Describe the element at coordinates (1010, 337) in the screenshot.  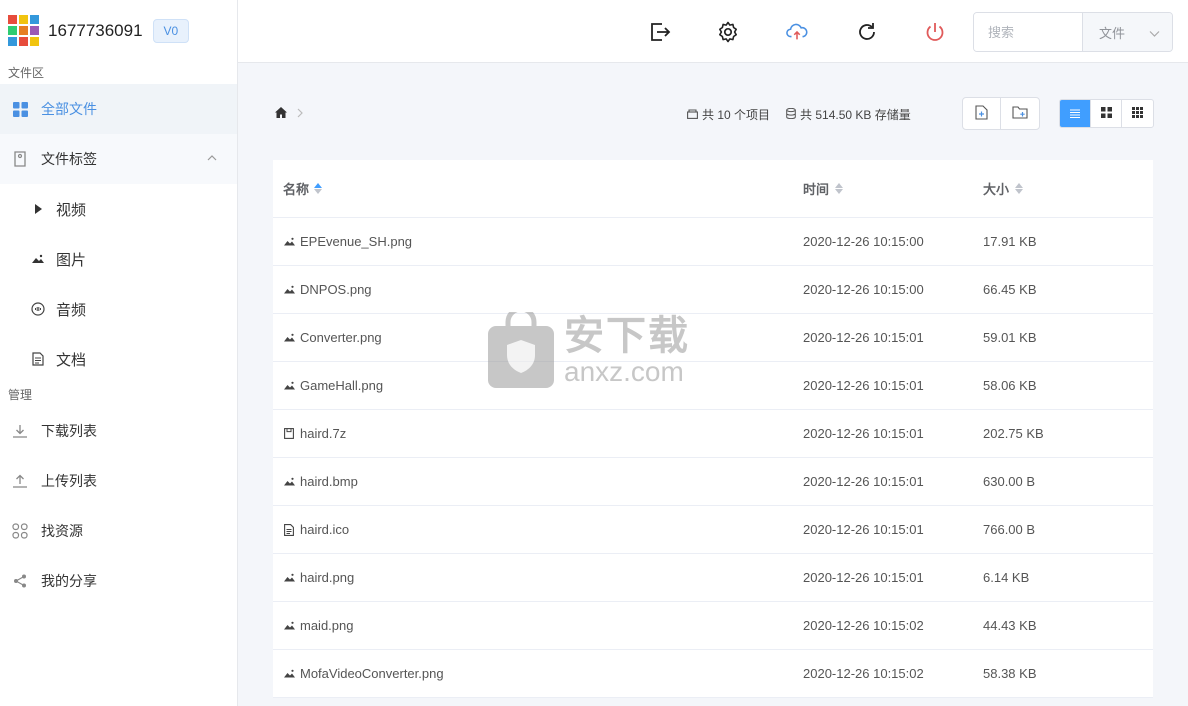
I see `cell-size: 59.01 KB` at that location.